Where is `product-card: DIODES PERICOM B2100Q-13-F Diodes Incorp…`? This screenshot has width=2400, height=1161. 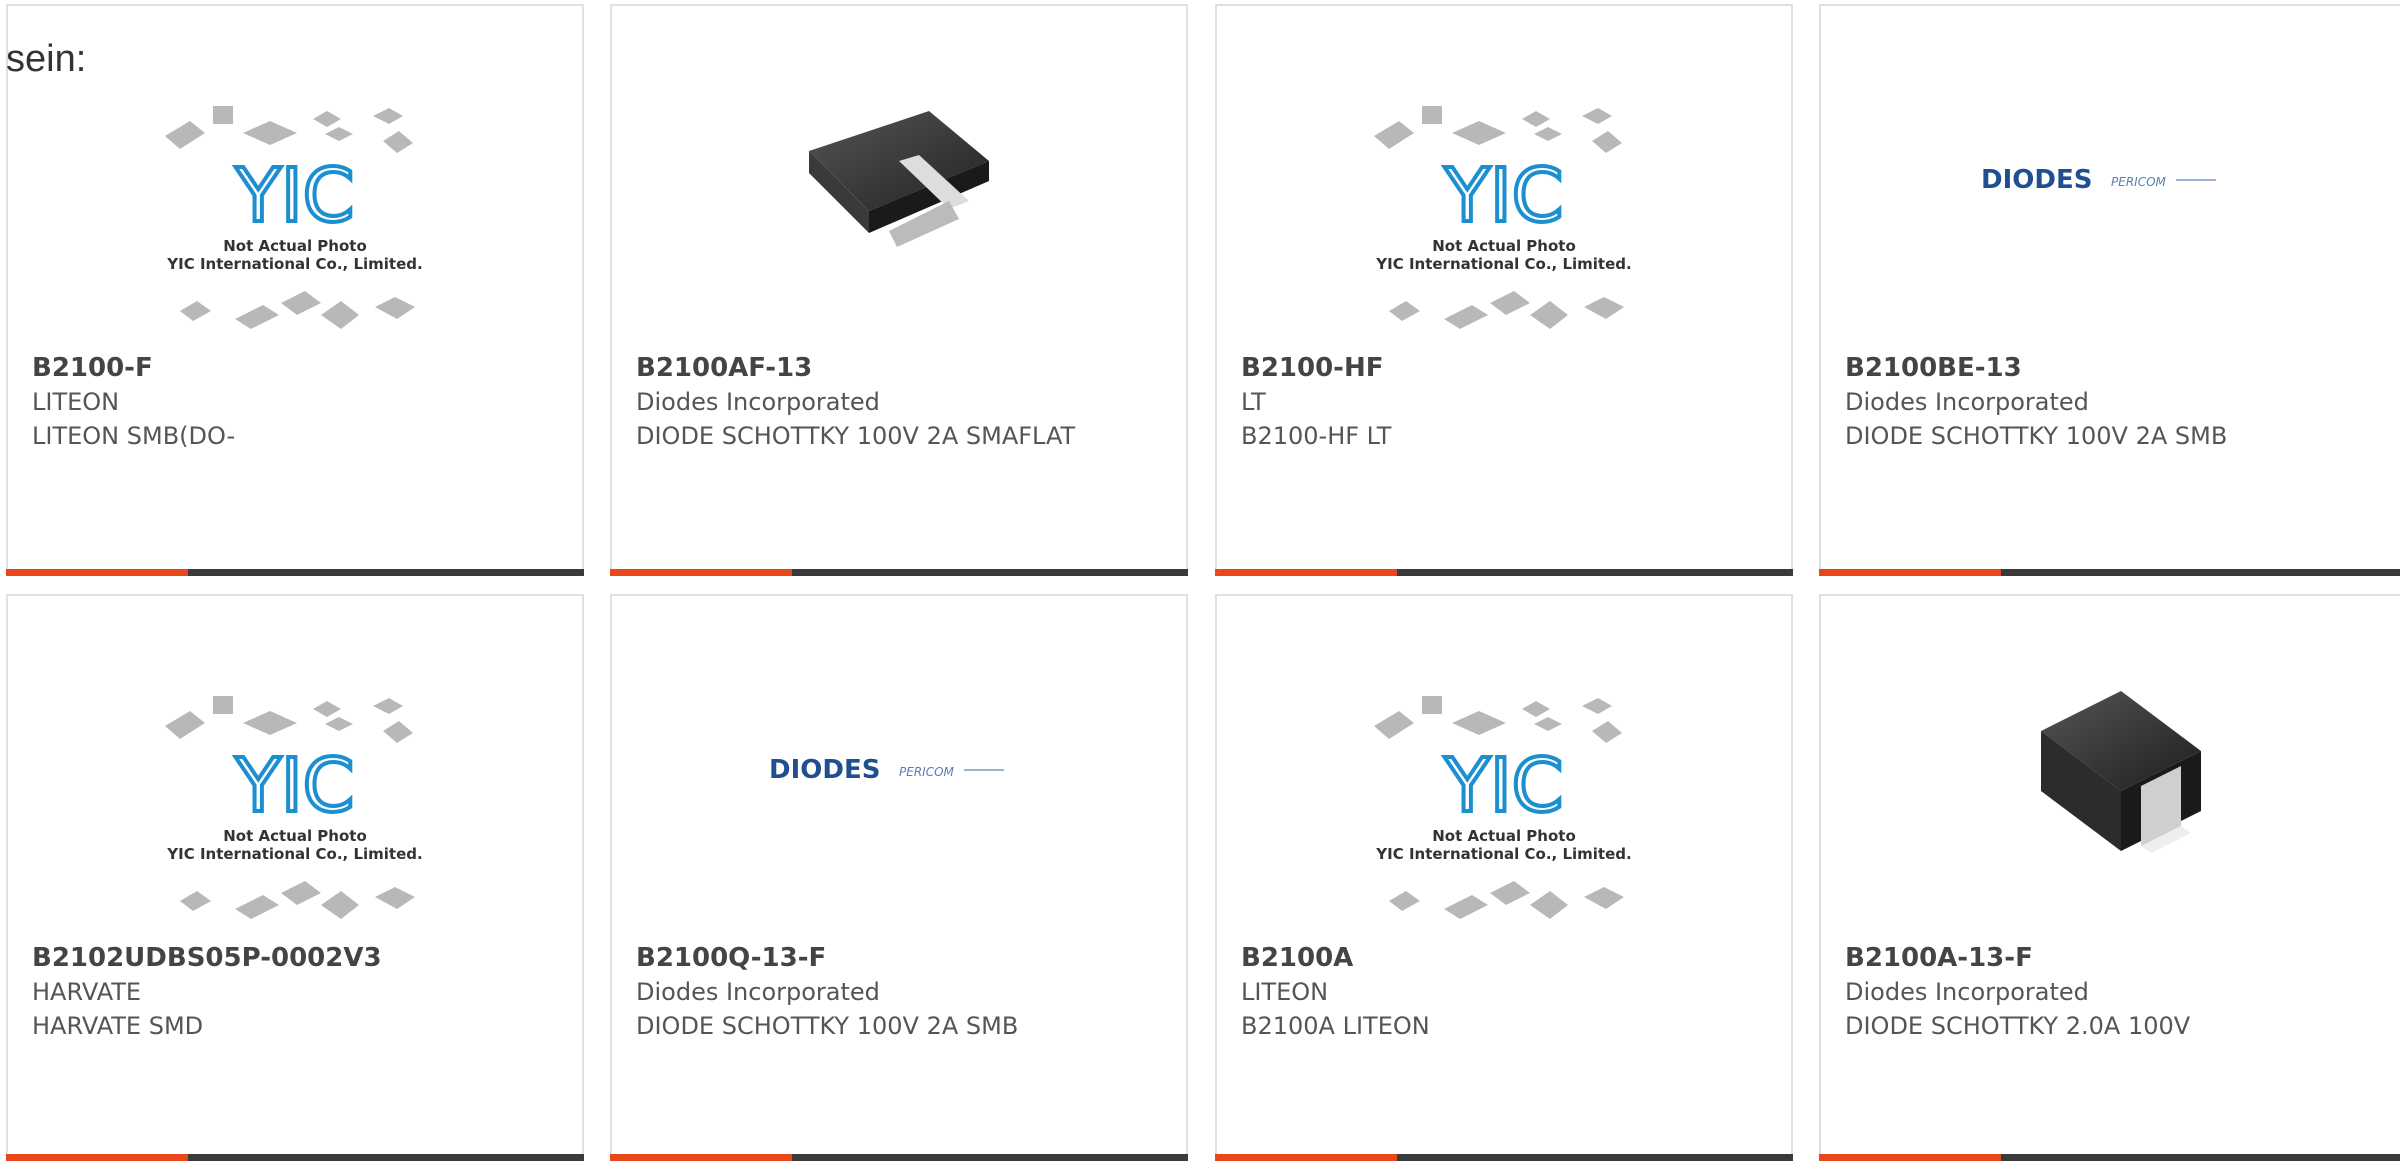
product-card: DIODES PERICOM B2100Q-13-F Diodes Incorp… is located at coordinates (899, 877).